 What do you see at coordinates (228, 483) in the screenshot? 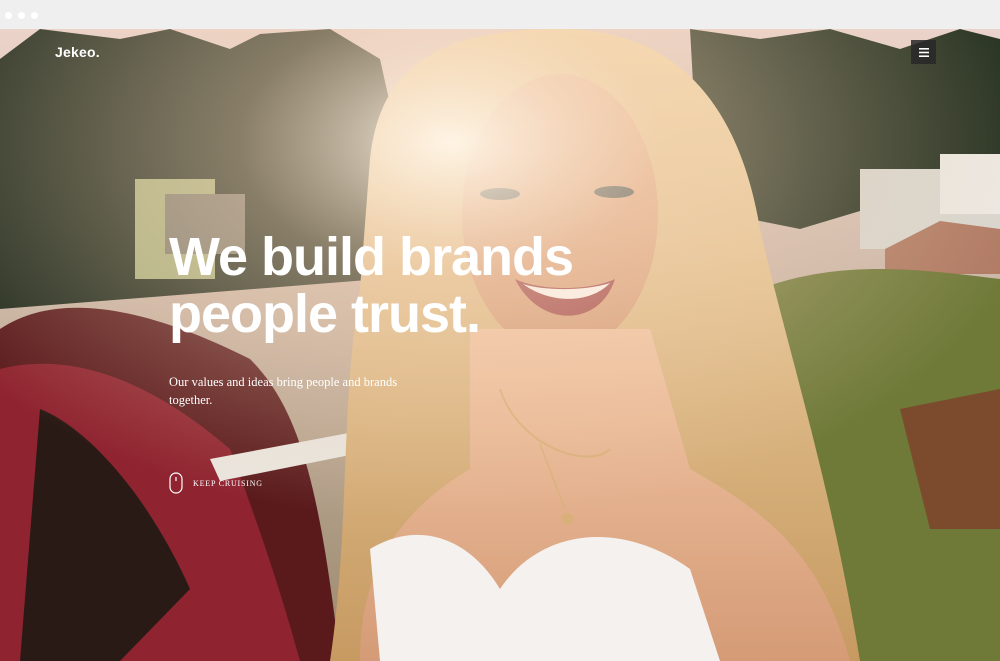
I see `scroll-cue-label: KEEP CRUISING` at bounding box center [228, 483].